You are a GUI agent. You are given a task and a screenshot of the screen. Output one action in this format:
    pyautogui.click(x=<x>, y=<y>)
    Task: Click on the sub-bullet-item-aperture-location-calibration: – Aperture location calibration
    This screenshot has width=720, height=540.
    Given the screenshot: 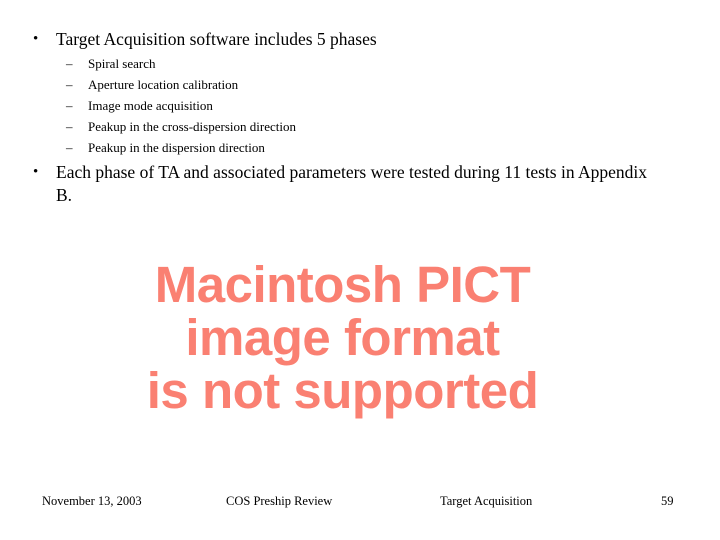 What is the action you would take?
    pyautogui.click(x=330, y=84)
    